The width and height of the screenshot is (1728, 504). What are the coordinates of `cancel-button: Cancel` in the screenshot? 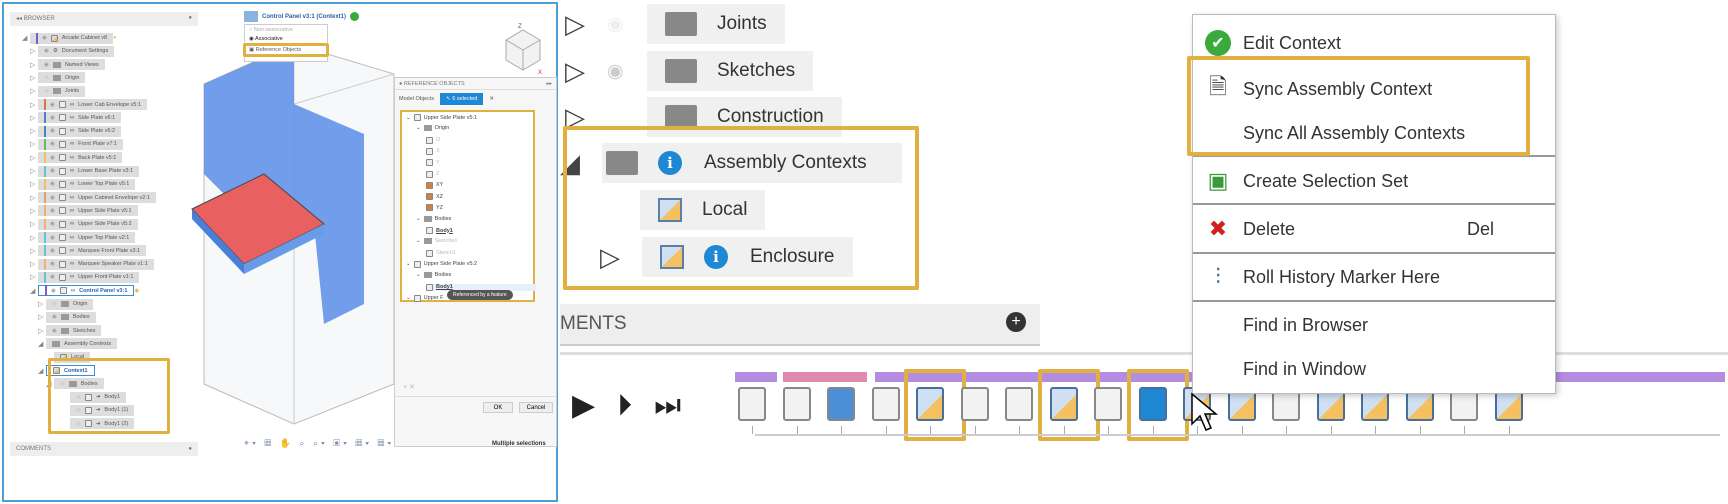 It's located at (536, 407).